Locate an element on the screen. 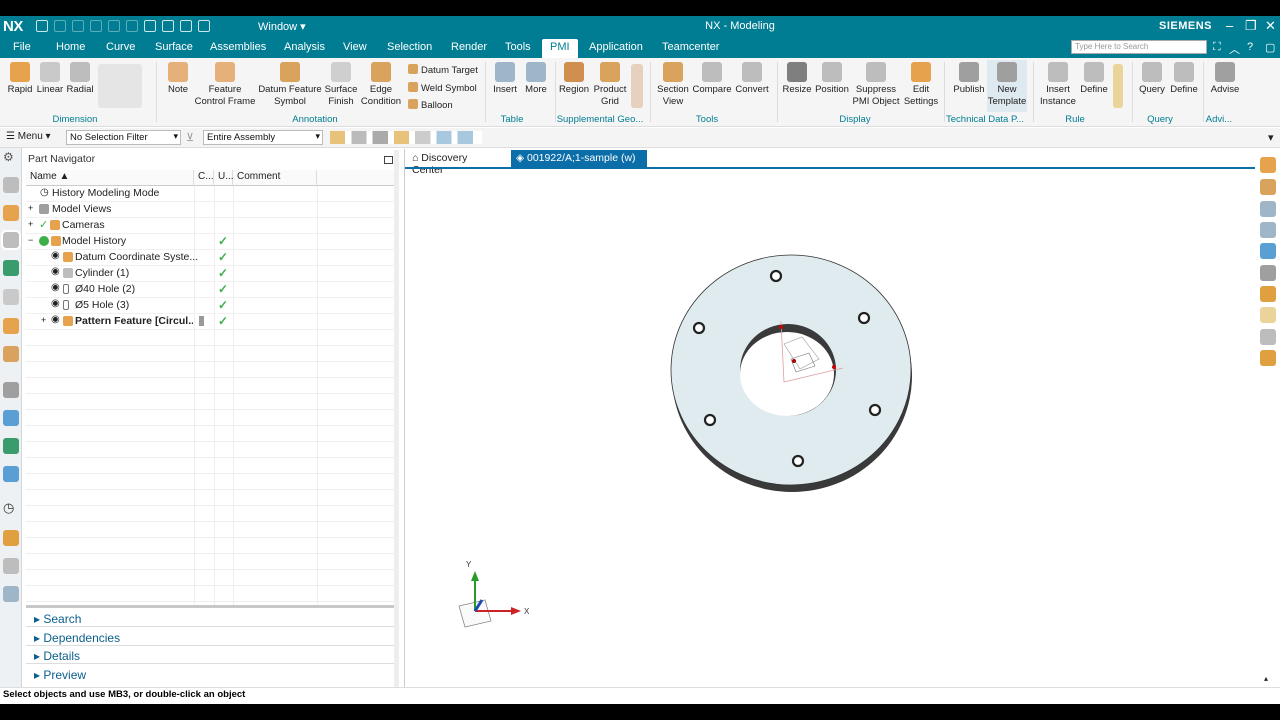  tree-row-history-mode: ◷ History Modeling Mode is located at coordinates (211, 194).